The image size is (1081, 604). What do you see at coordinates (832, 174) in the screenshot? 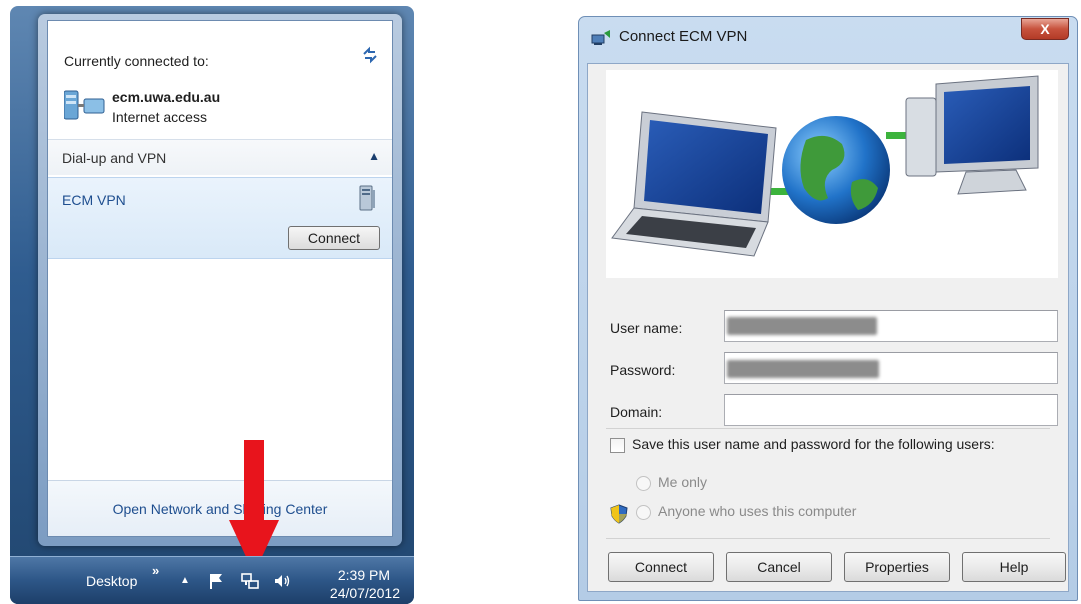
I see `vpn-network-illustration` at bounding box center [832, 174].